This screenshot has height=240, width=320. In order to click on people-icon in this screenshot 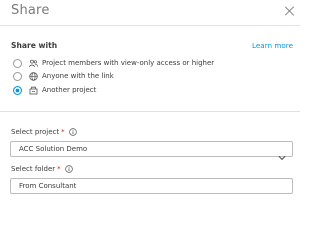, I will do `click(33, 63)`.